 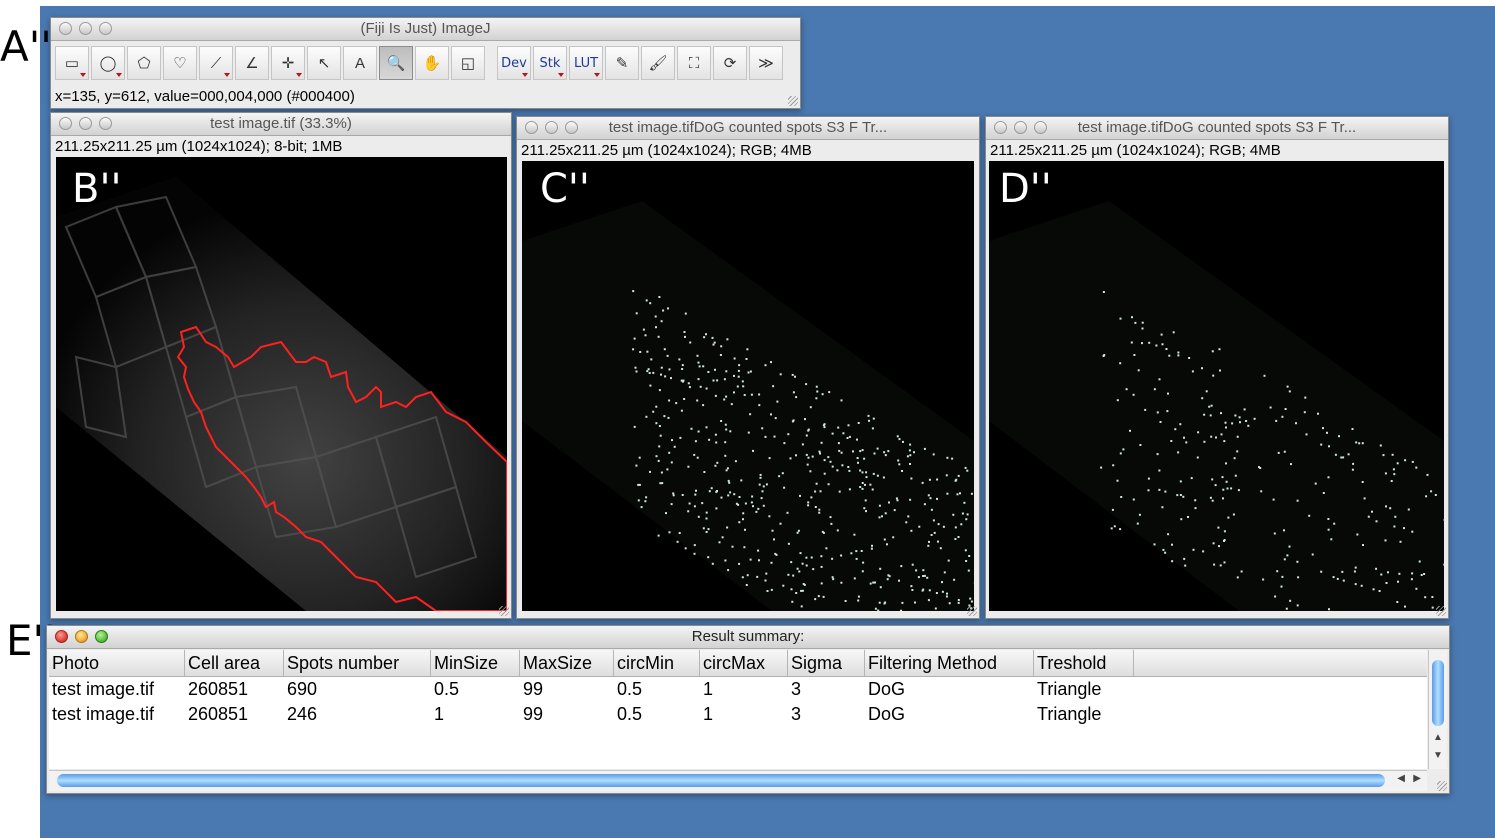 I want to click on oval-tool-button: ◯, so click(x=108, y=63).